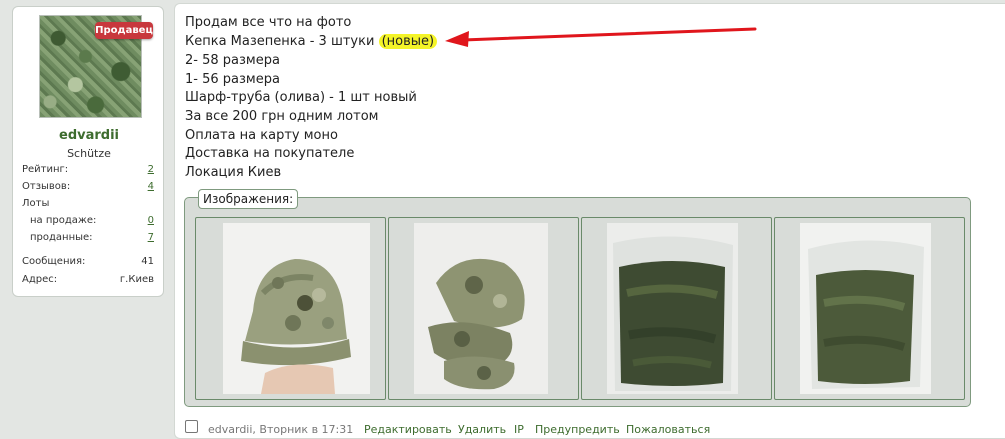 This screenshot has height=439, width=1005. Describe the element at coordinates (151, 220) in the screenshot. I see `on-sale-value-link: 0` at that location.